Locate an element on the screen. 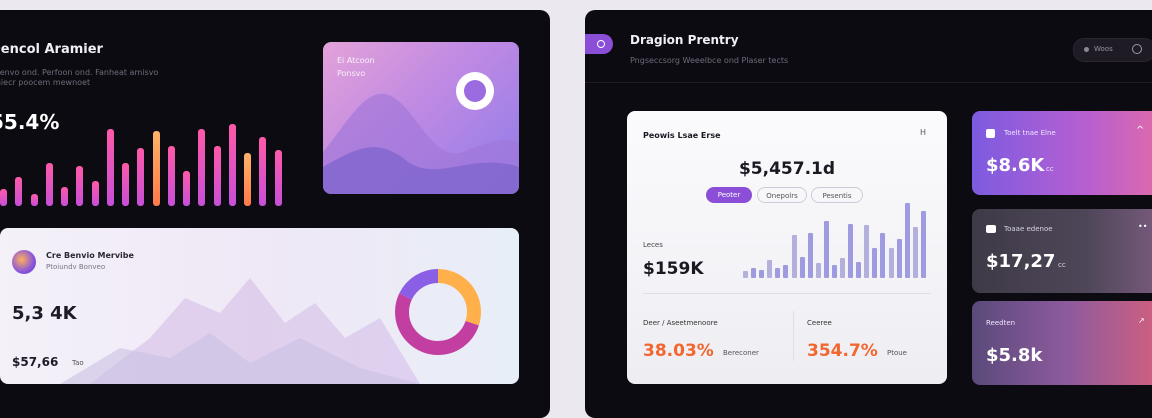 The width and height of the screenshot is (1152, 418). stat-card-value: $17,27 is located at coordinates (1021, 261).